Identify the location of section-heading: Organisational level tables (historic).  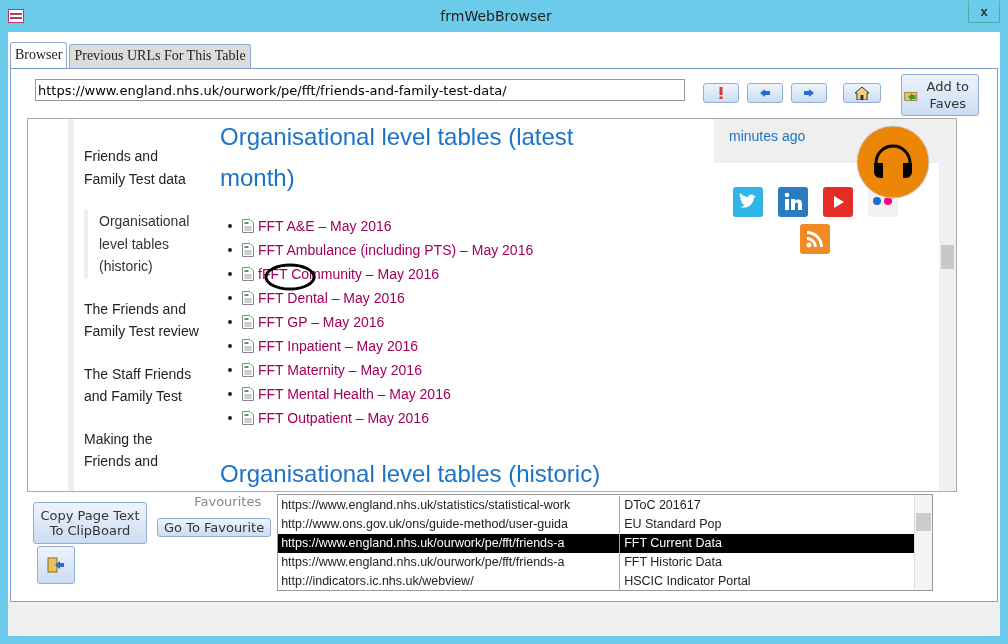
(411, 474).